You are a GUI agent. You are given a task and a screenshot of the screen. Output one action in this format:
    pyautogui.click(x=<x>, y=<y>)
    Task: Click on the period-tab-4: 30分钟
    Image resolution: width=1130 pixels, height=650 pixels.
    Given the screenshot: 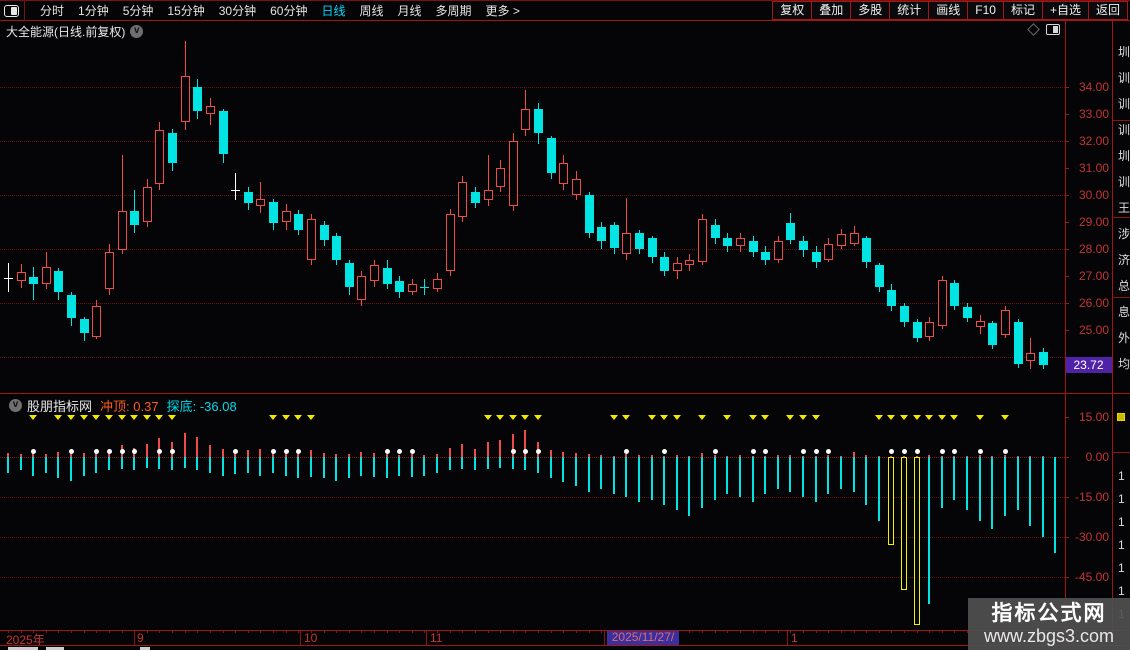 What is the action you would take?
    pyautogui.click(x=237, y=10)
    